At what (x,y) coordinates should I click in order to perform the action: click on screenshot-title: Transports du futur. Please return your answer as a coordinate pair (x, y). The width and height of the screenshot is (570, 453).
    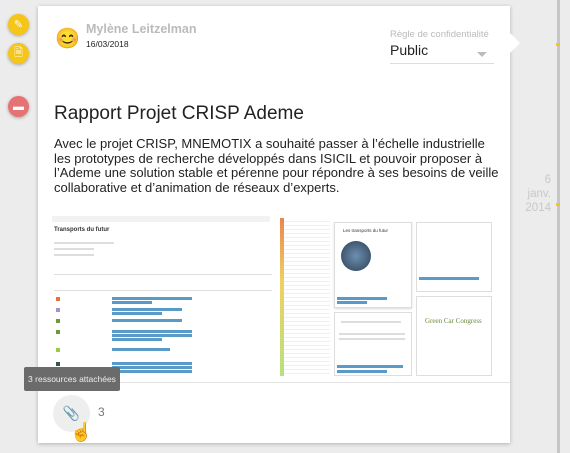
    Looking at the image, I should click on (82, 230).